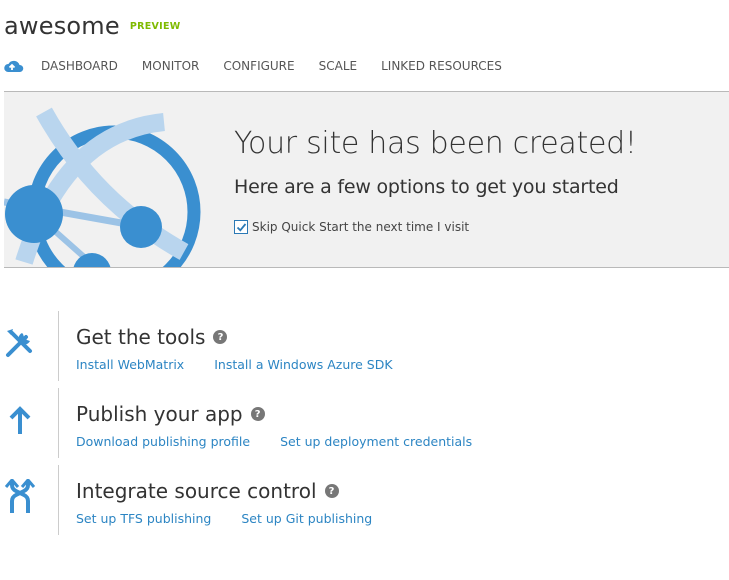 This screenshot has height=580, width=729. What do you see at coordinates (20, 497) in the screenshot?
I see `source-control-icon` at bounding box center [20, 497].